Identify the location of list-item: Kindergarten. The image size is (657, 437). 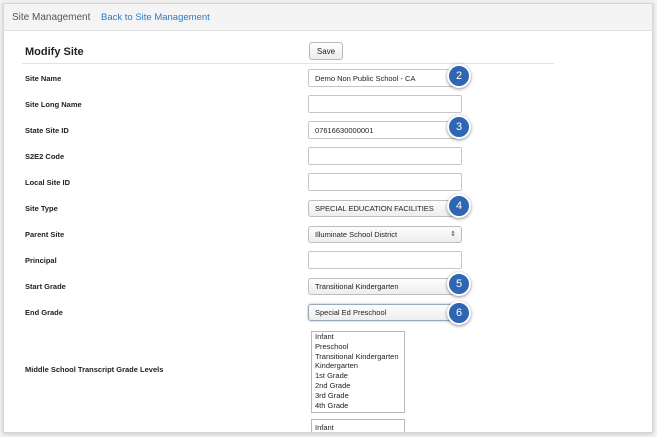
(358, 366).